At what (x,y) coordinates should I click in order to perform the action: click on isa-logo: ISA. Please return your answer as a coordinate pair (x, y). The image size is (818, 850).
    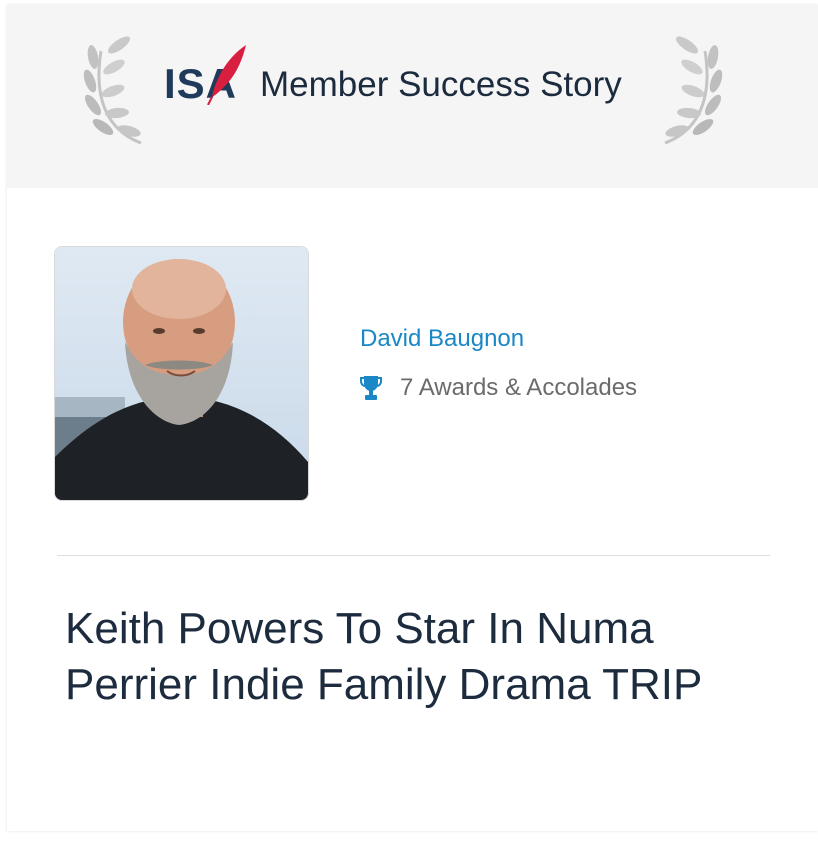
    Looking at the image, I should click on (206, 74).